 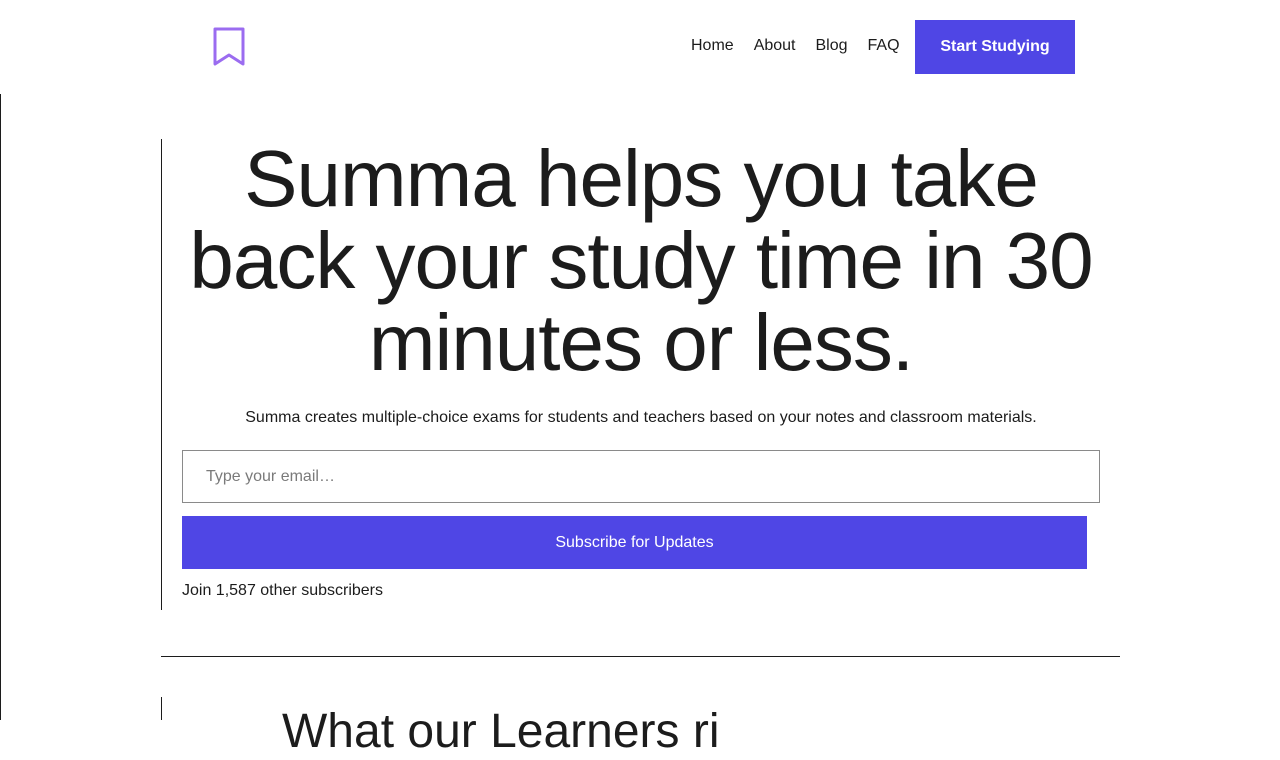 What do you see at coordinates (832, 46) in the screenshot?
I see `nav-blog-link: Blog` at bounding box center [832, 46].